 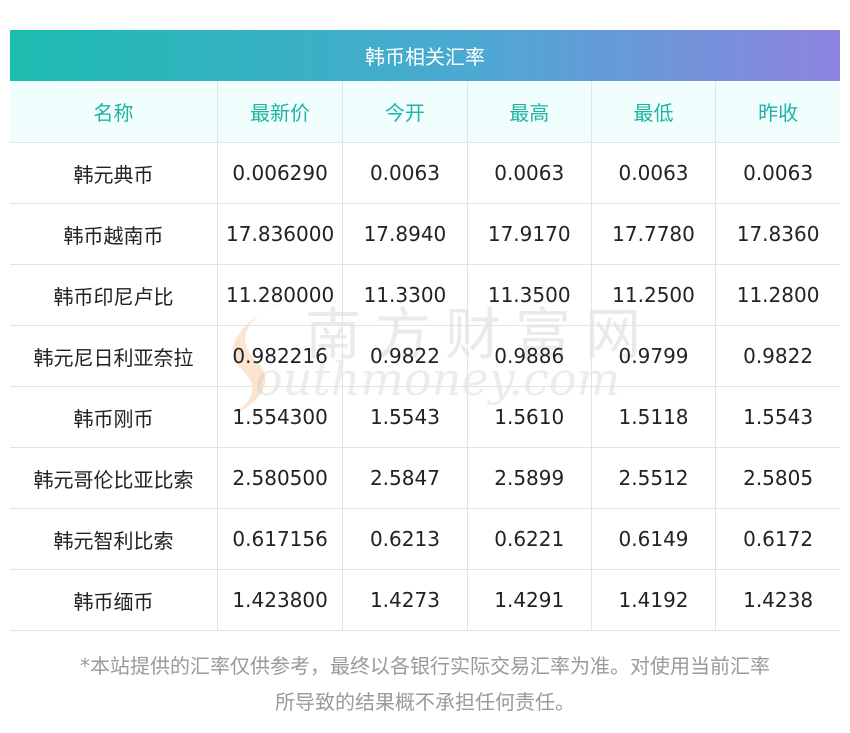 I want to click on disclaimer-line-2: 所导致的结果概不承担任何责任。, so click(x=425, y=702).